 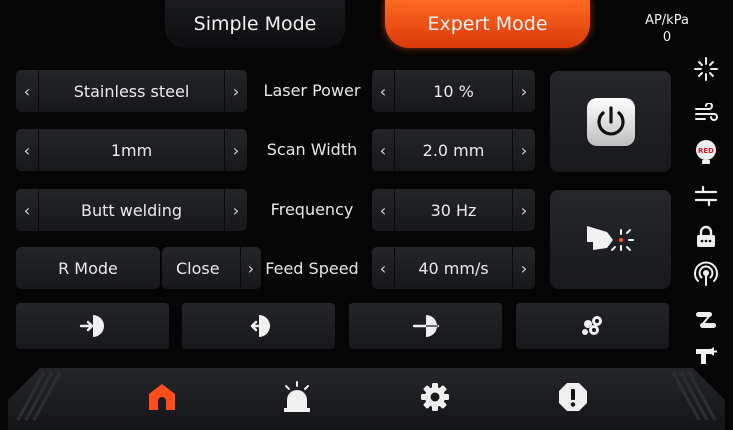 I want to click on feed-speed-label: Feed Speed, so click(x=312, y=268).